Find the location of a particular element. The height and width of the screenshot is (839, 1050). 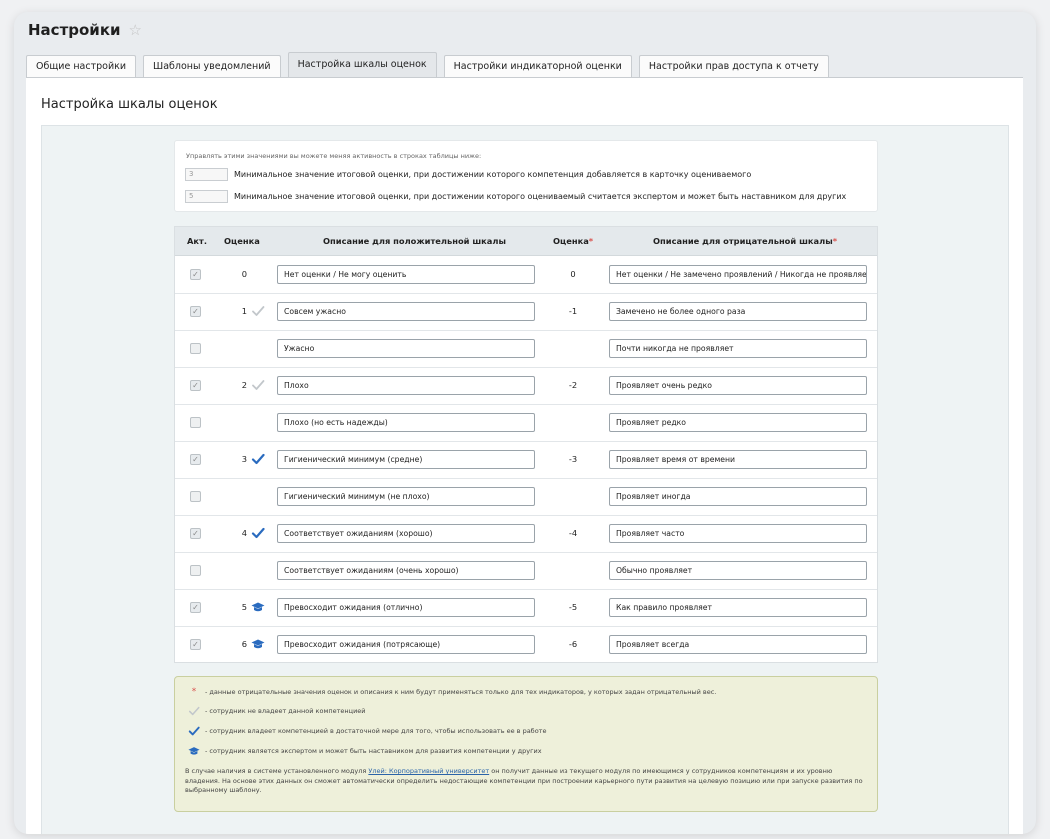

table-row: Плохо (но есть надежды) Проявляет редко is located at coordinates (526, 423).